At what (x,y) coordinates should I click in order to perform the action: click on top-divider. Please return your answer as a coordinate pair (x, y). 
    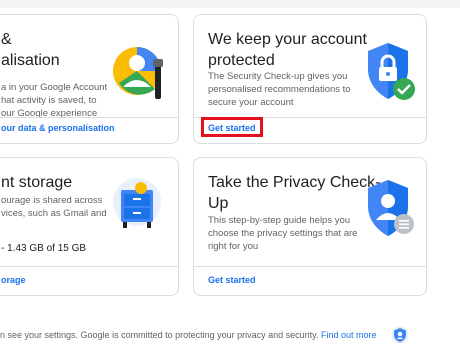
    Looking at the image, I should click on (230, 4).